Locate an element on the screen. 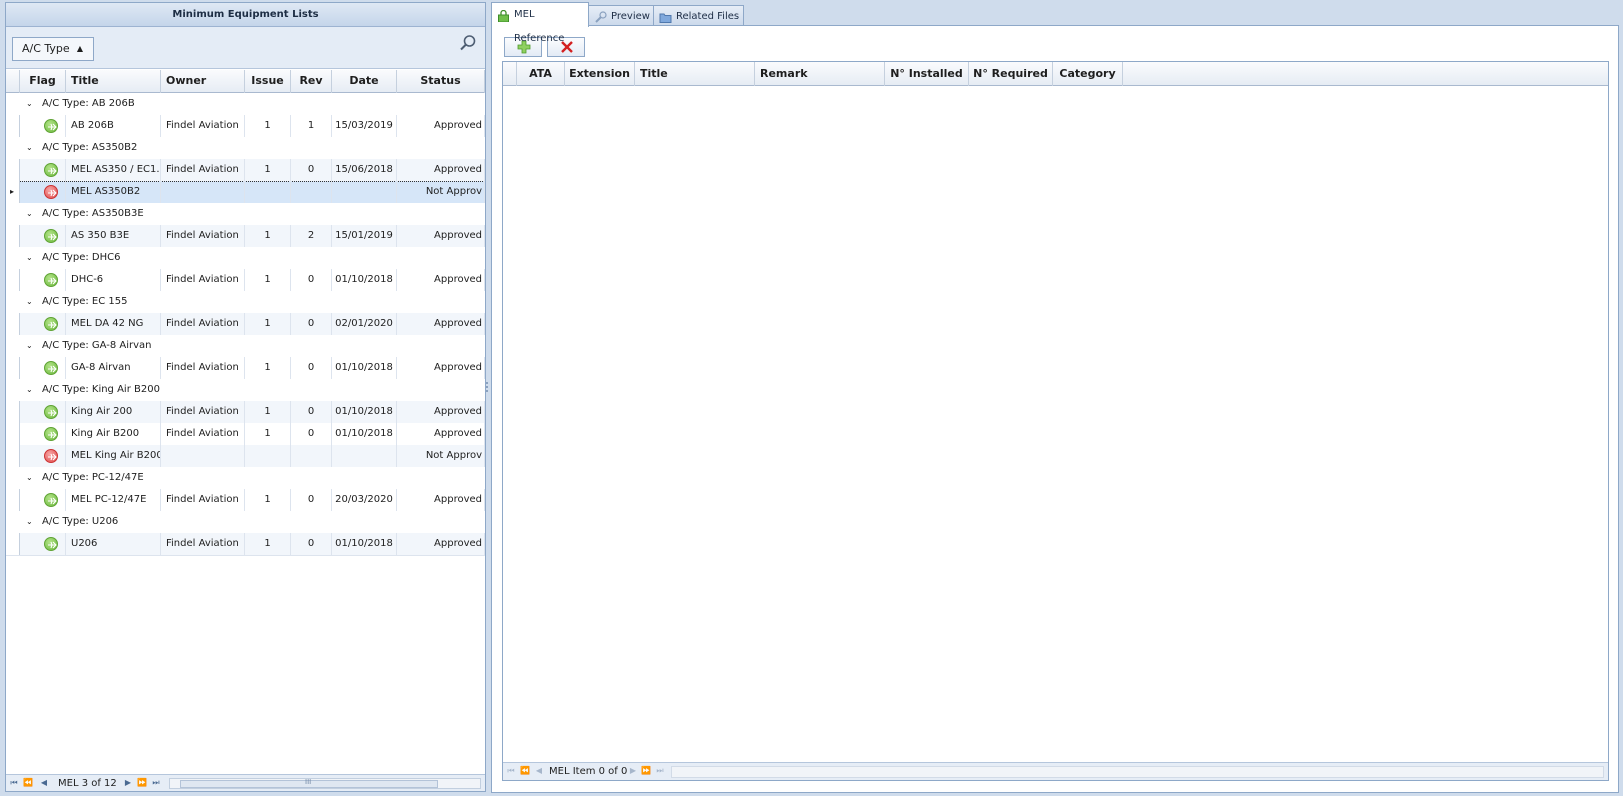 The image size is (1623, 796). panel-splitter is located at coordinates (487, 387).